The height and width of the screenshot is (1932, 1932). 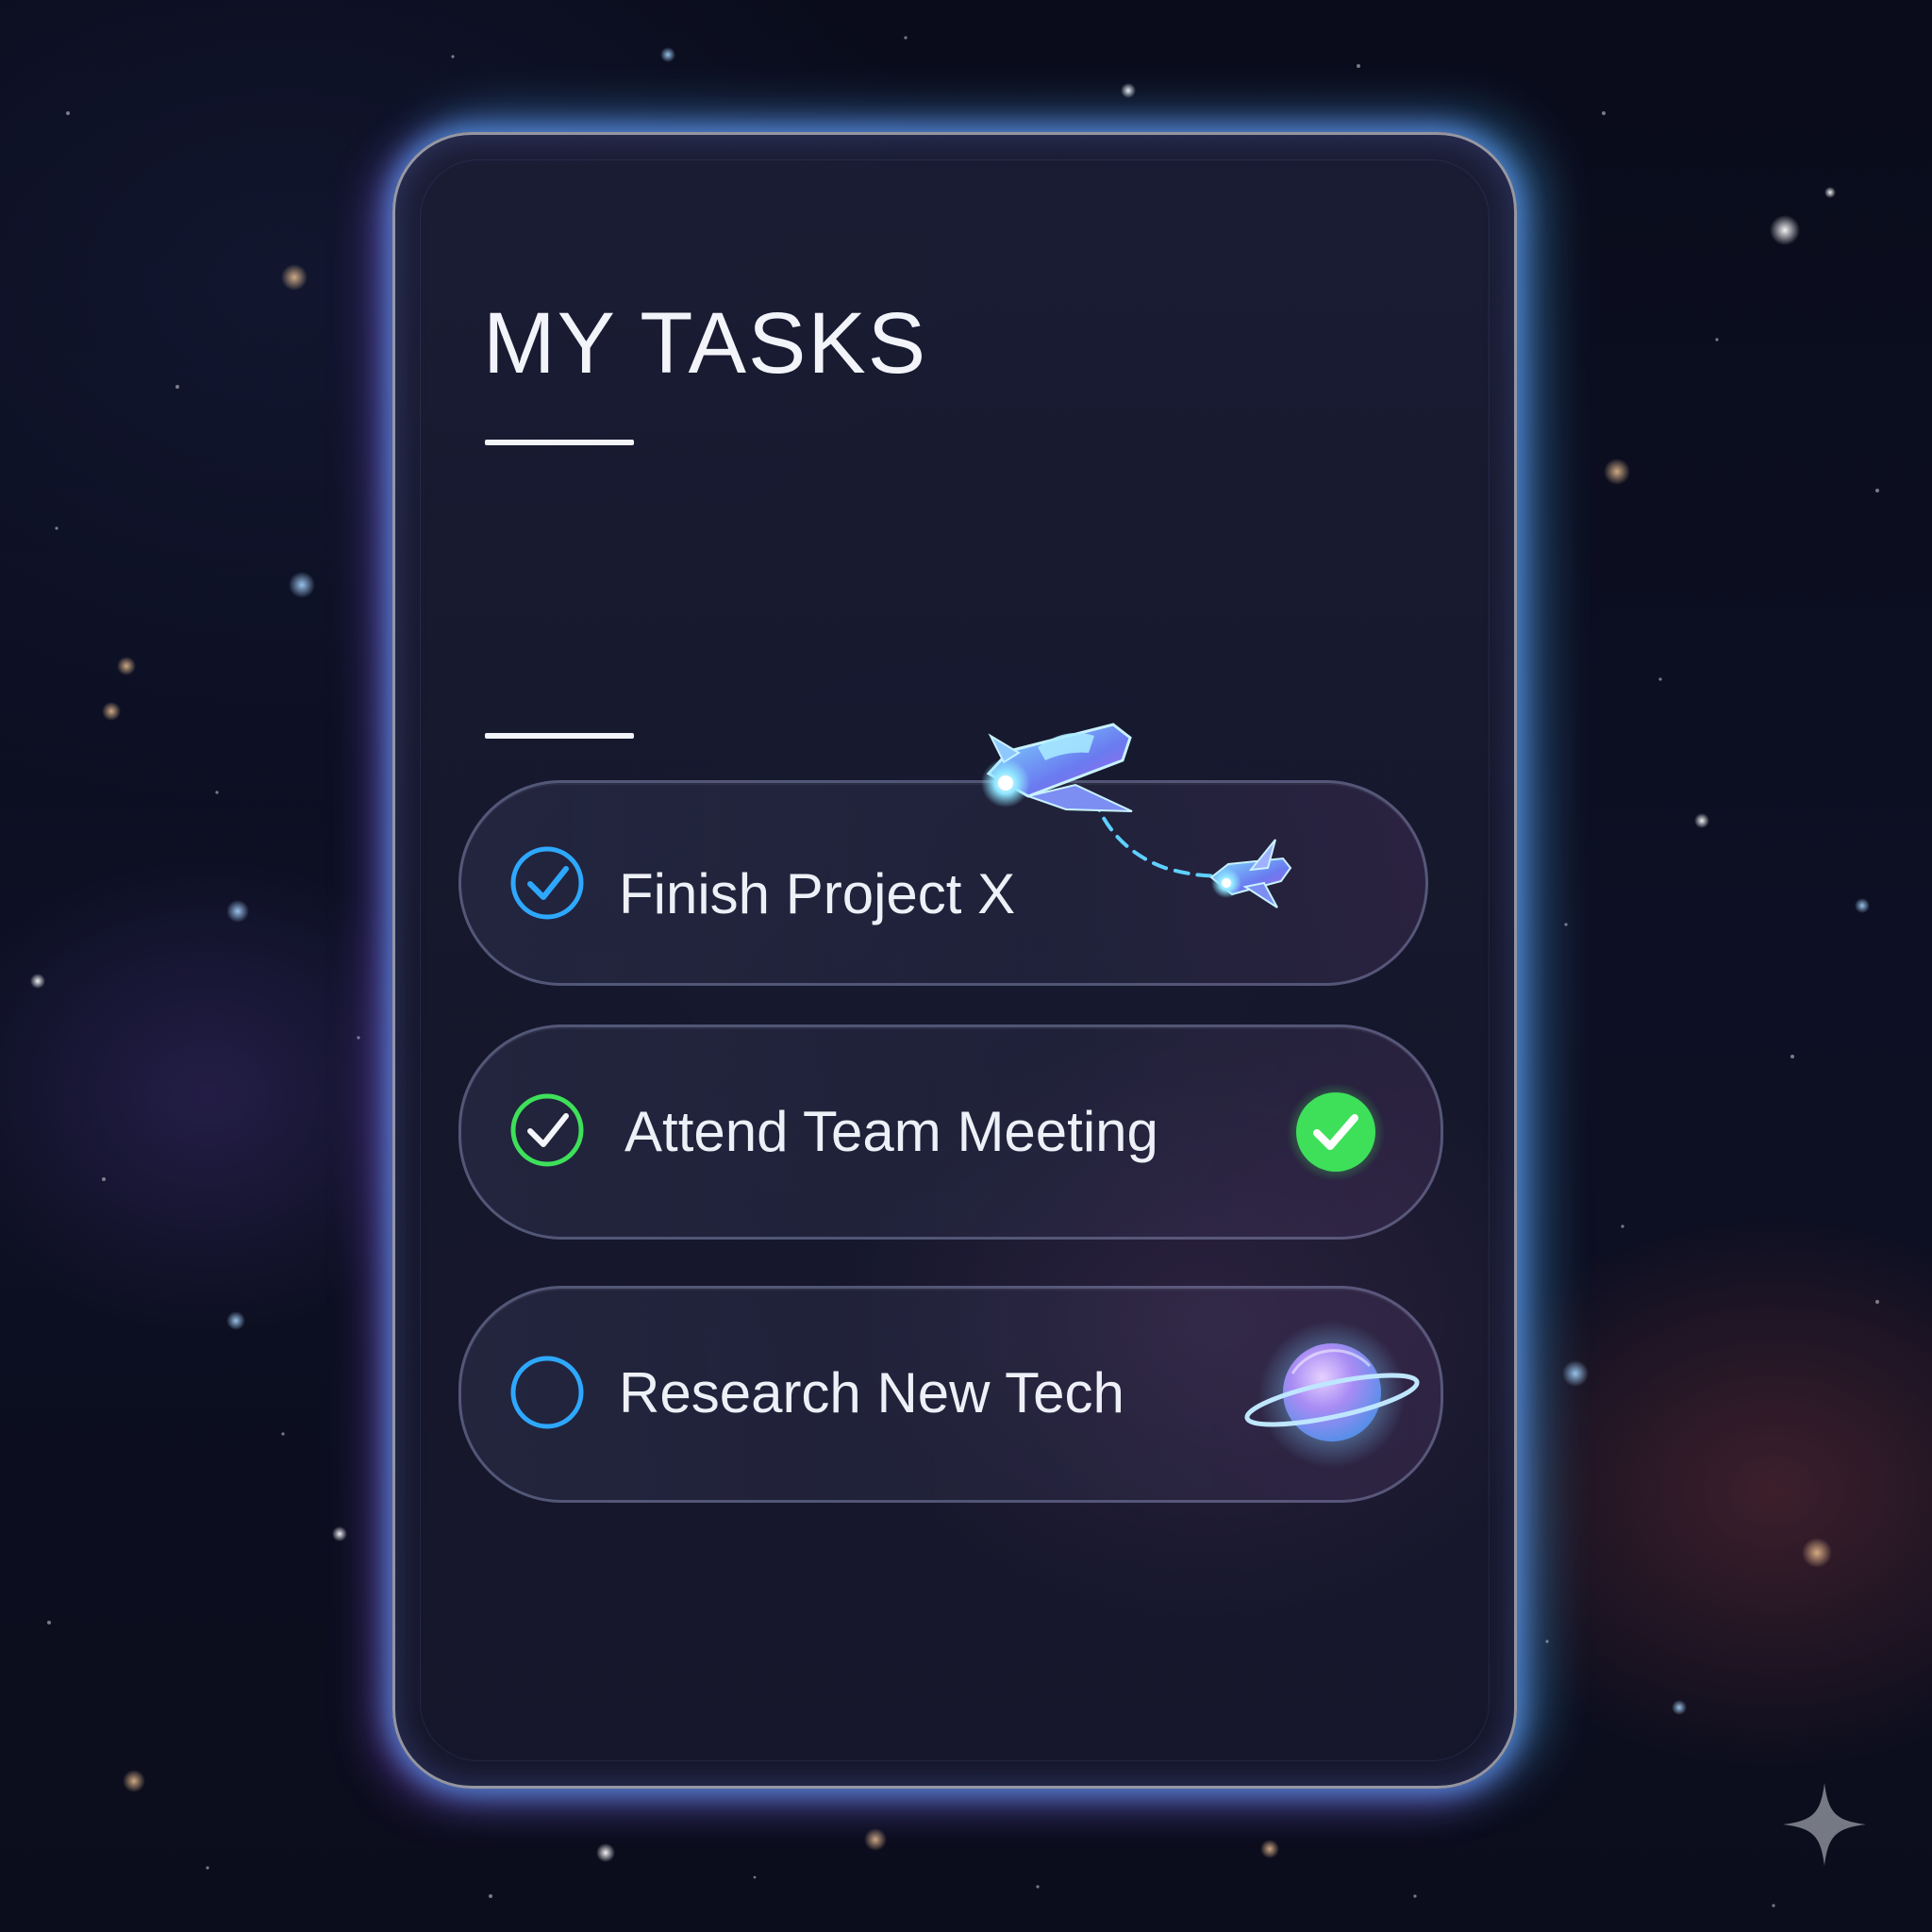 What do you see at coordinates (892, 1131) in the screenshot?
I see `task-label: Attend Team Meeting` at bounding box center [892, 1131].